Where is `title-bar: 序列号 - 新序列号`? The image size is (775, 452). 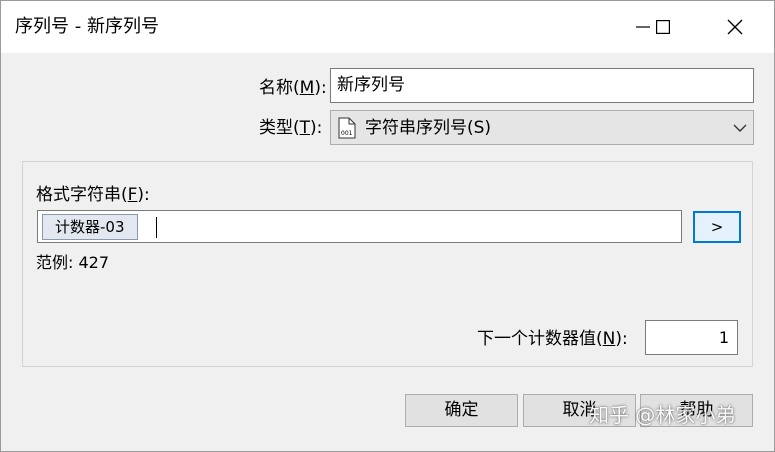 title-bar: 序列号 - 新序列号 is located at coordinates (387, 27).